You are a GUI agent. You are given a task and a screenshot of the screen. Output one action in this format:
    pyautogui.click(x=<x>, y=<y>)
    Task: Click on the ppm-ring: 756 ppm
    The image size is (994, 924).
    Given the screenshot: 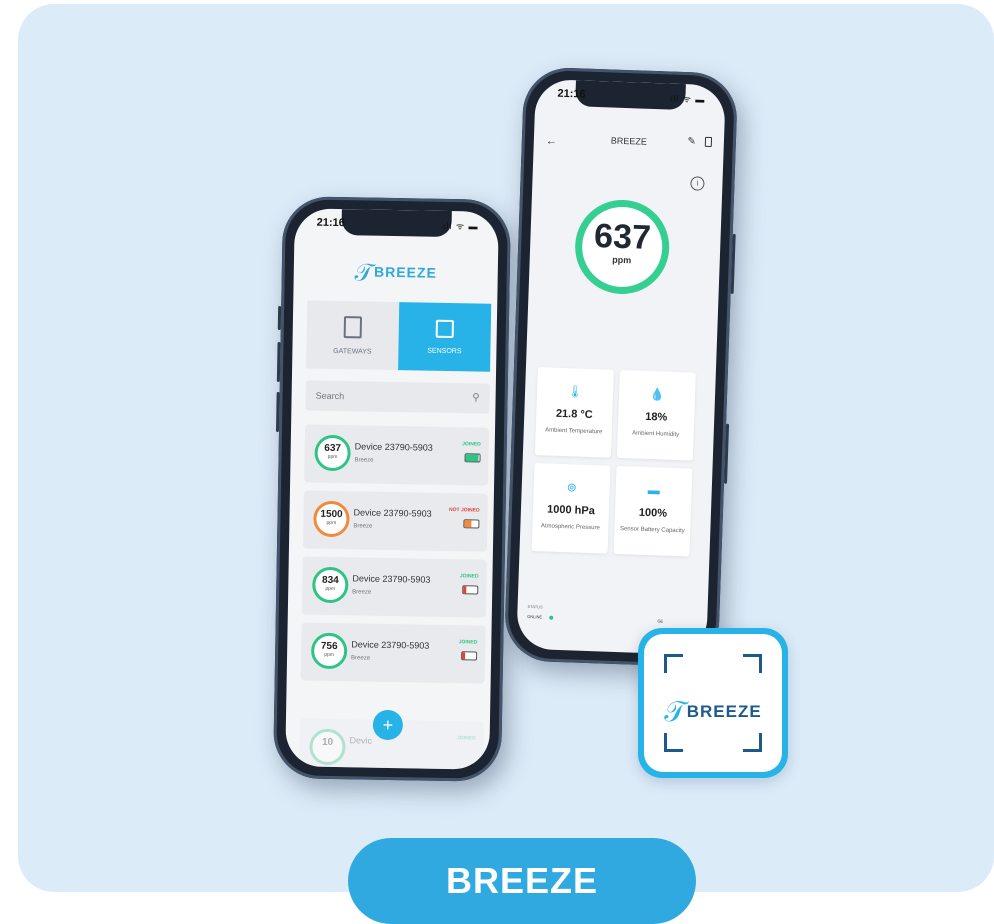 What is the action you would take?
    pyautogui.click(x=329, y=651)
    